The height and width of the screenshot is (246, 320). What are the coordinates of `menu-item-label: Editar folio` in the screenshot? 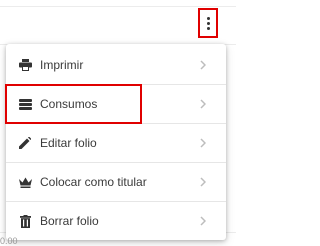 It's located at (68, 143).